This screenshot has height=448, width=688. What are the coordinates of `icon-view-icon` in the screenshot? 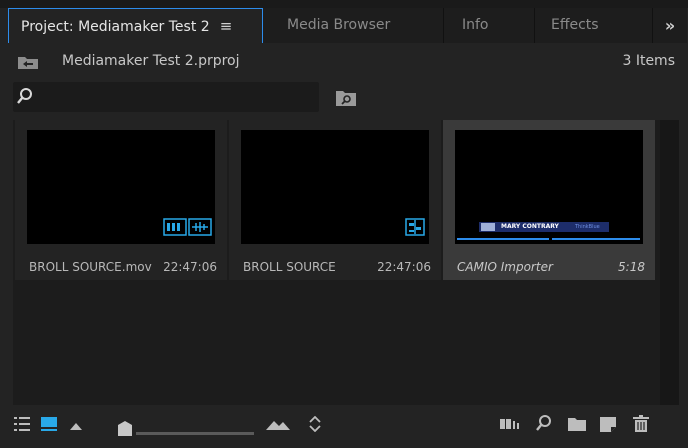 It's located at (49, 424).